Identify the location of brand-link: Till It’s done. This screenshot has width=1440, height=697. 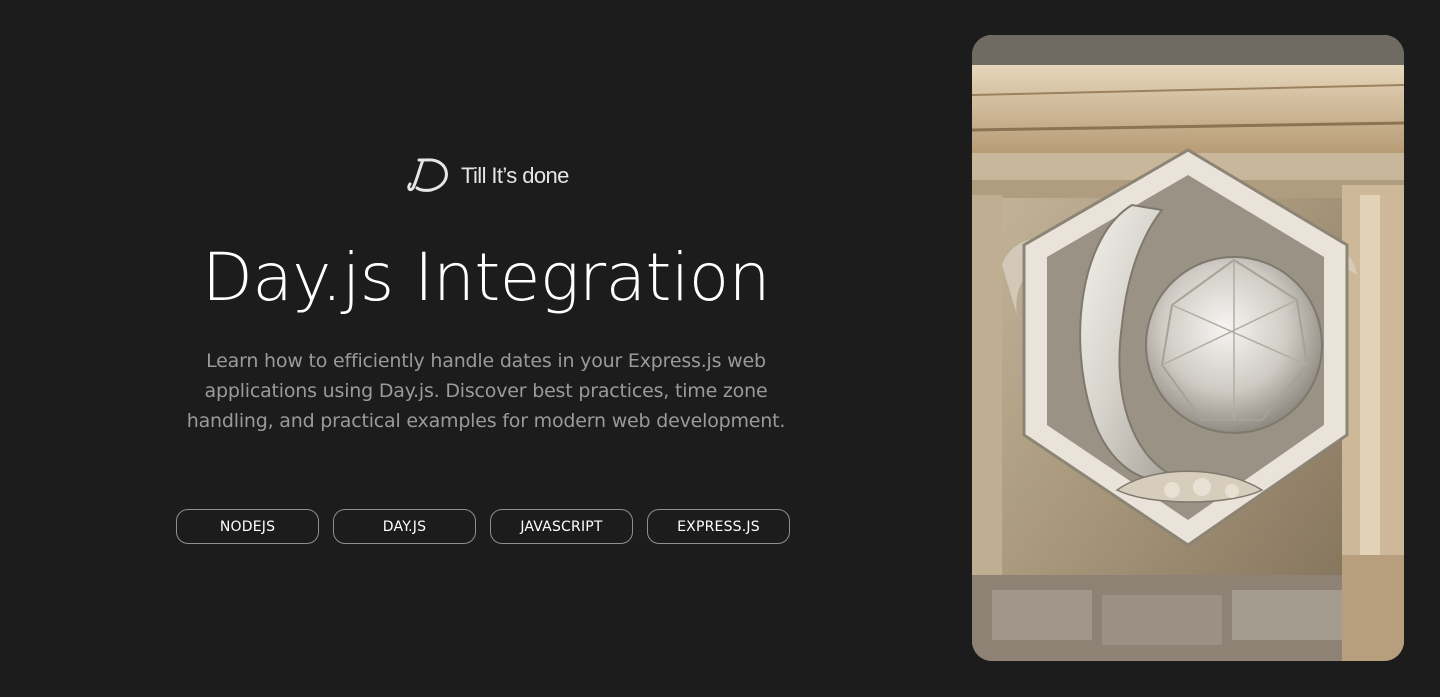
(487, 176).